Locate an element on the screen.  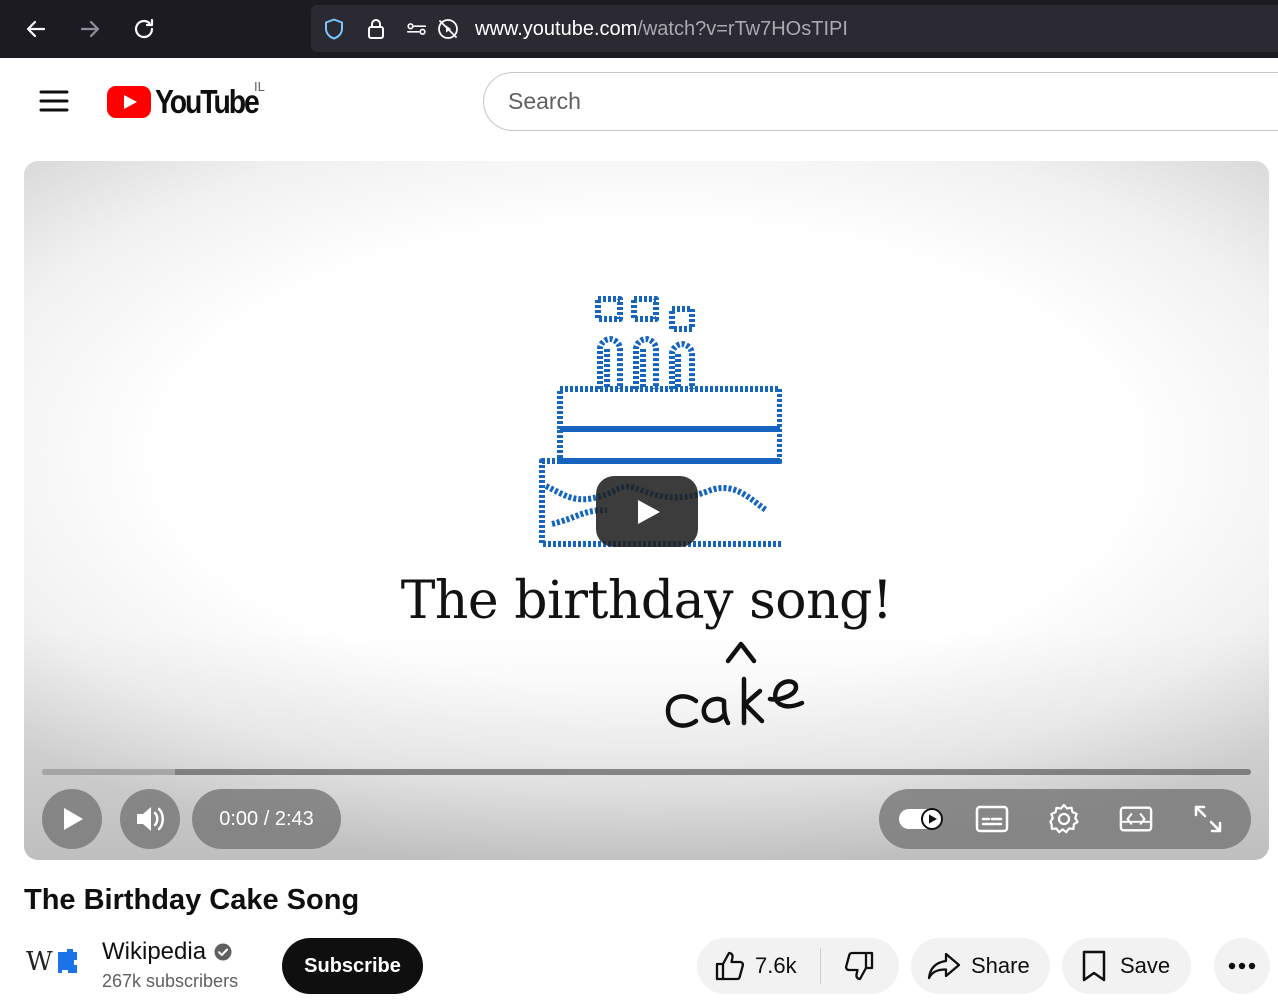
large-play-button is located at coordinates (647, 511).